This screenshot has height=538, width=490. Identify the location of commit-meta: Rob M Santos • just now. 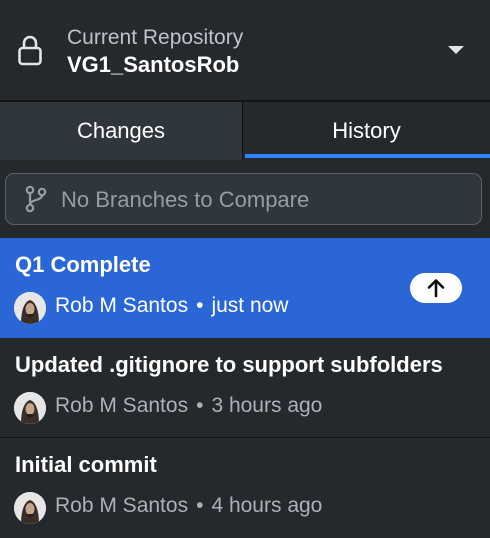
(171, 306).